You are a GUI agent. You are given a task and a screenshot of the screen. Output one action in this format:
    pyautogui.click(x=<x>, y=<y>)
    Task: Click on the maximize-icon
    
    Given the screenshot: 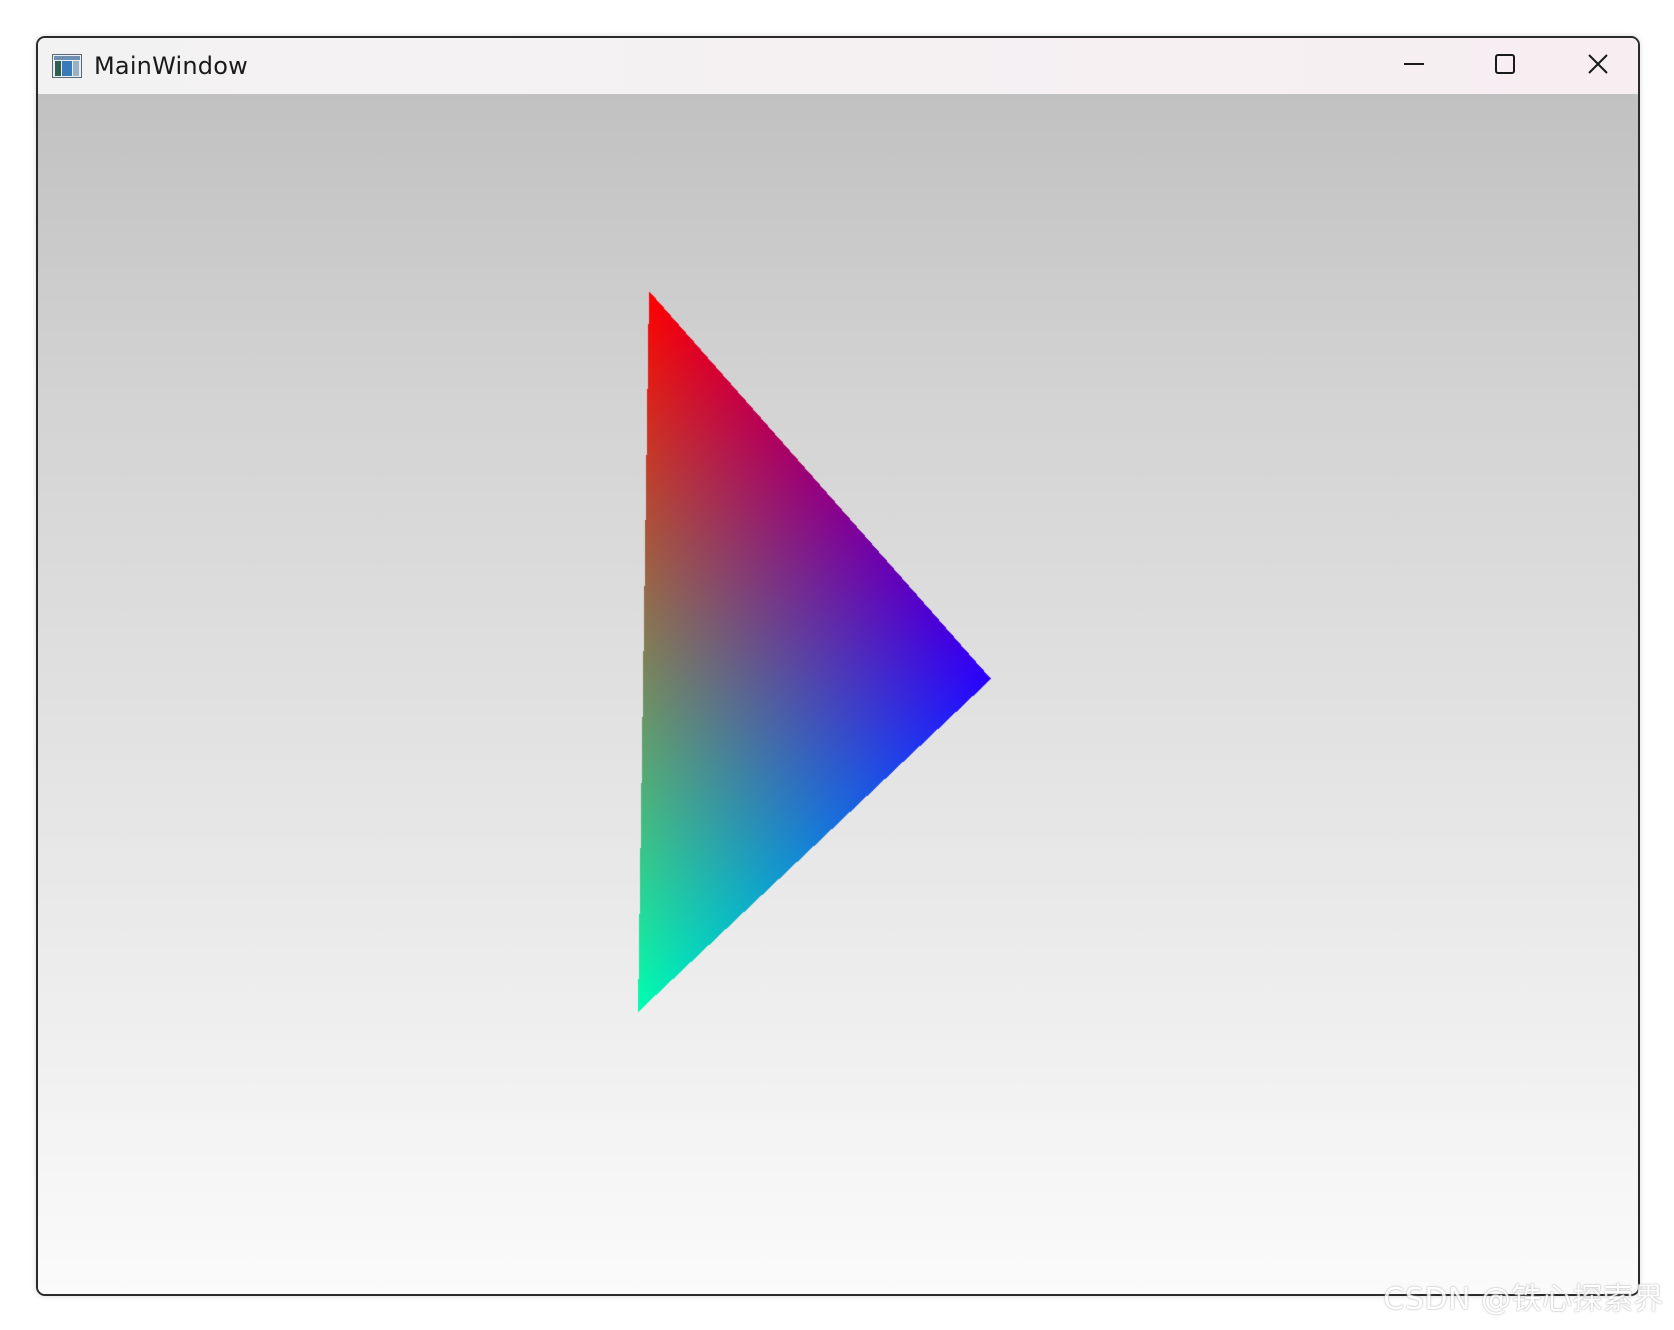 What is the action you would take?
    pyautogui.click(x=1505, y=66)
    